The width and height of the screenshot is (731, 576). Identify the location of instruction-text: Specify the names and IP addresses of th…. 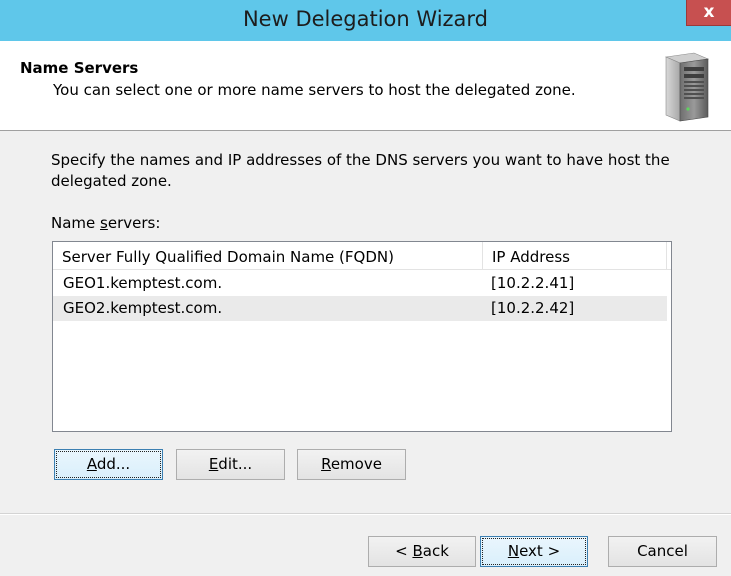
(360, 170).